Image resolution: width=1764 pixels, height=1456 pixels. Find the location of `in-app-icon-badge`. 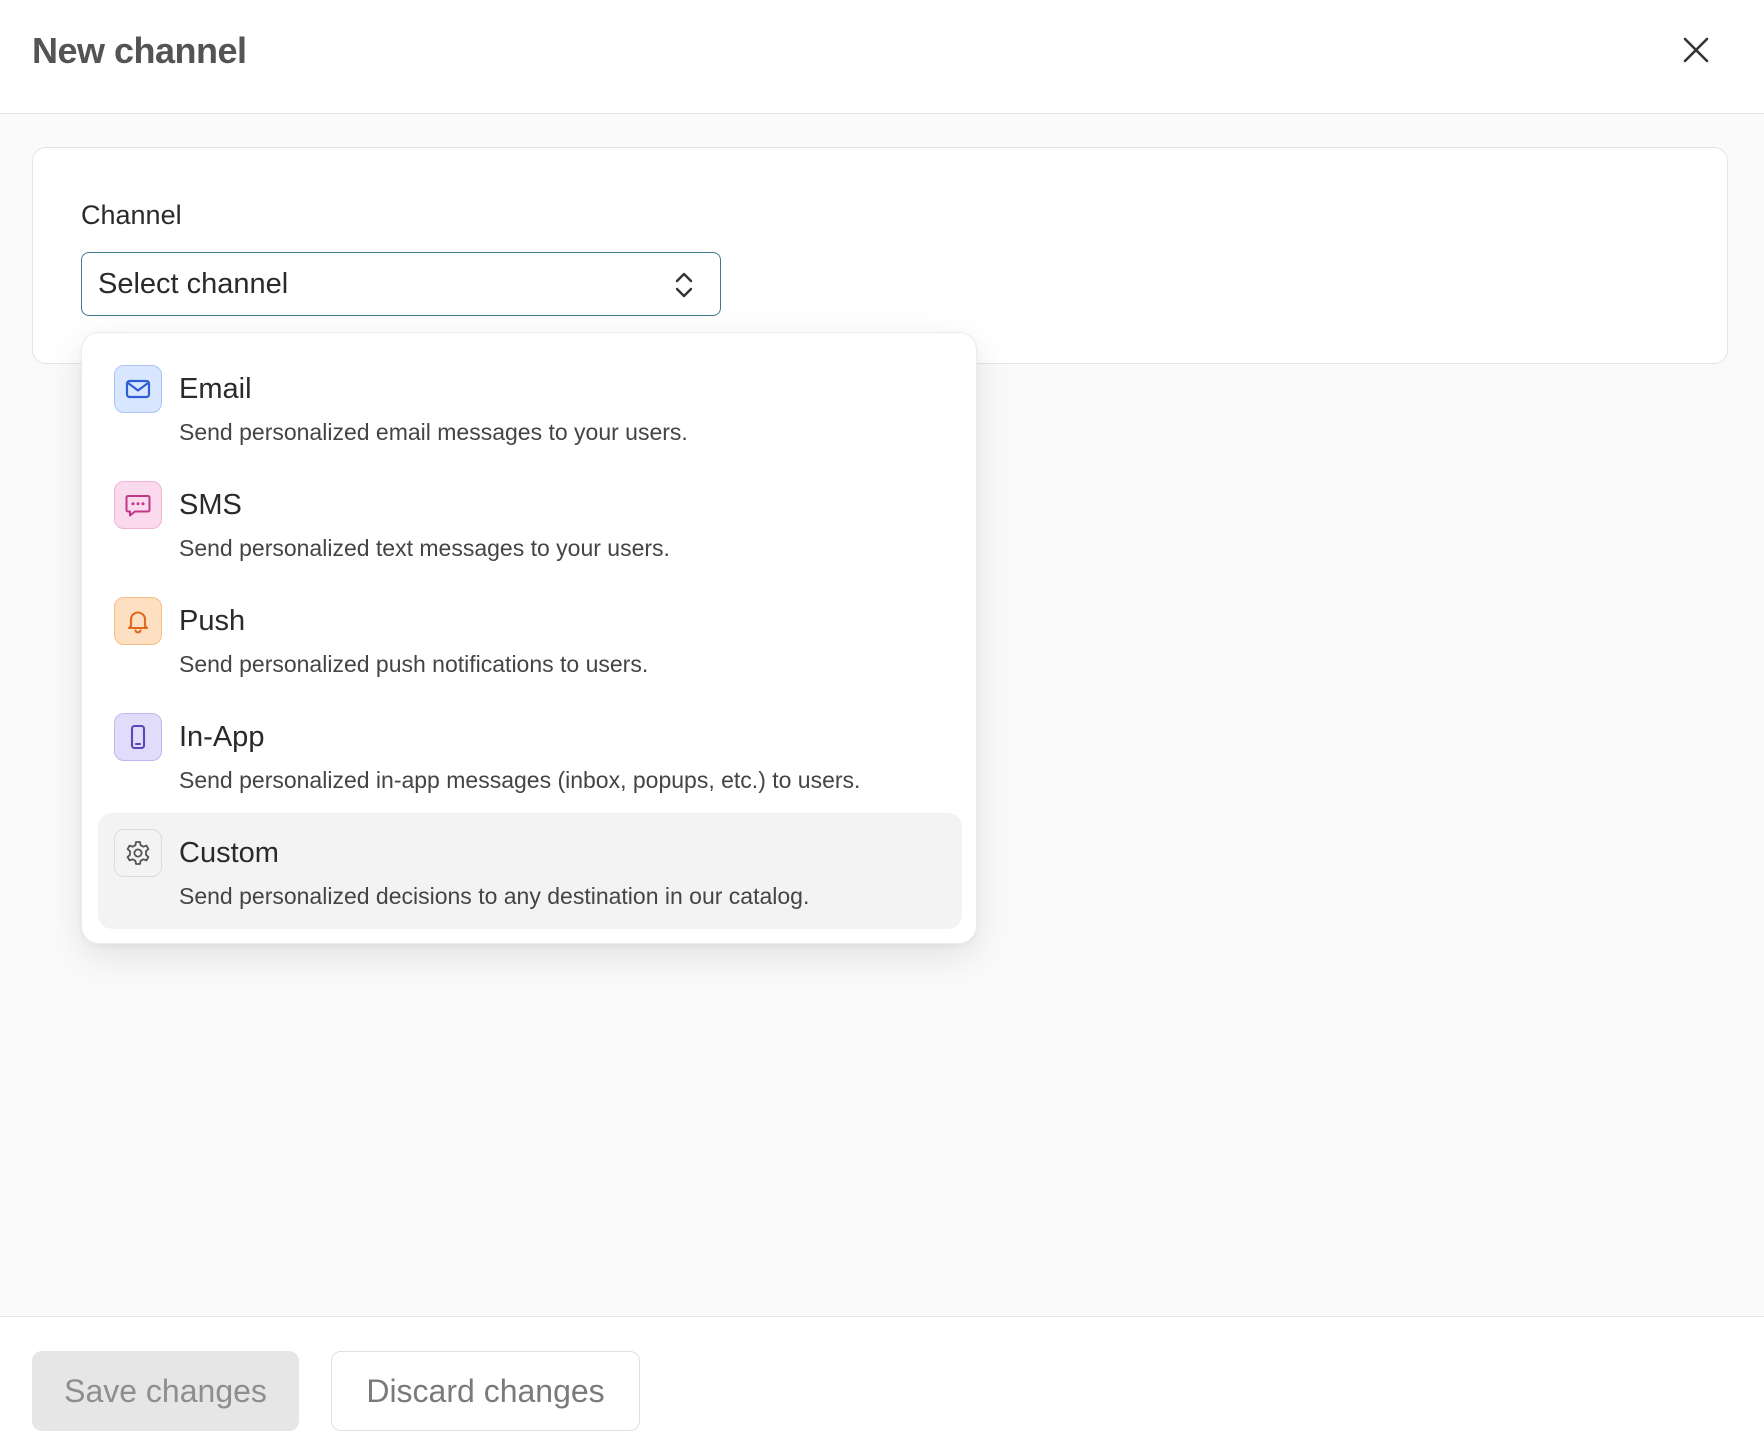

in-app-icon-badge is located at coordinates (138, 737).